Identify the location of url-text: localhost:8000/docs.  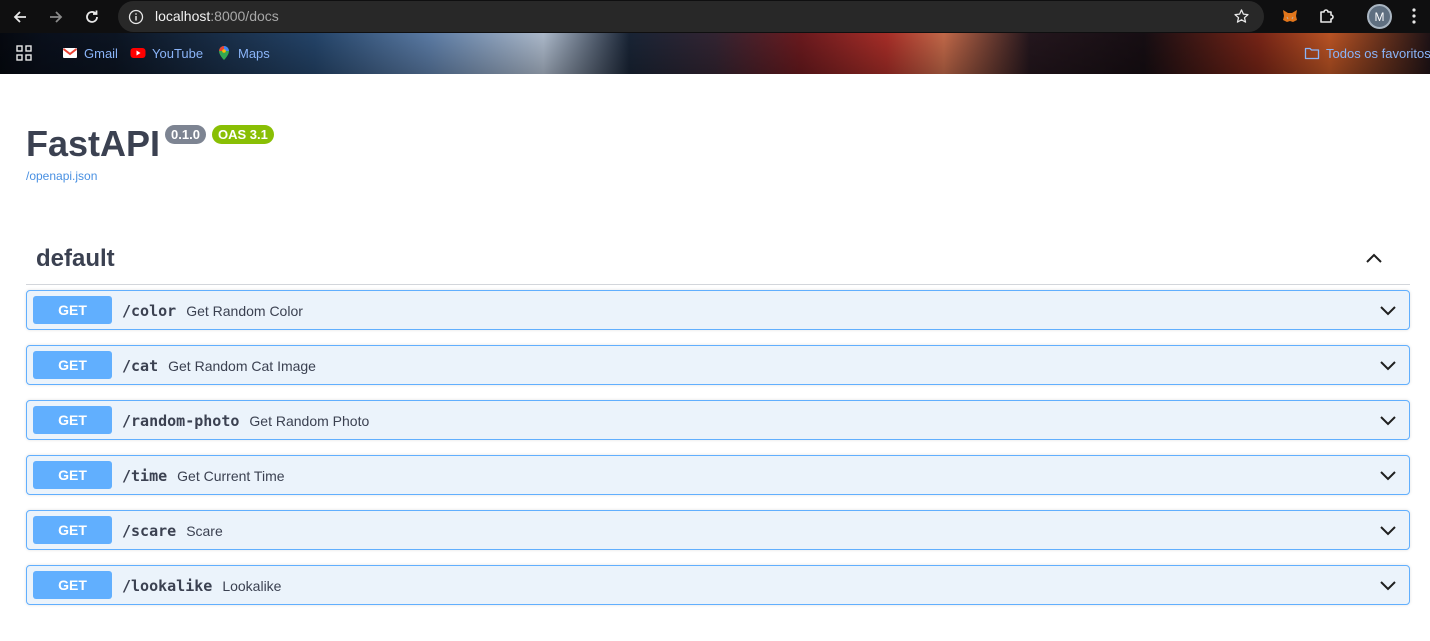
(217, 16).